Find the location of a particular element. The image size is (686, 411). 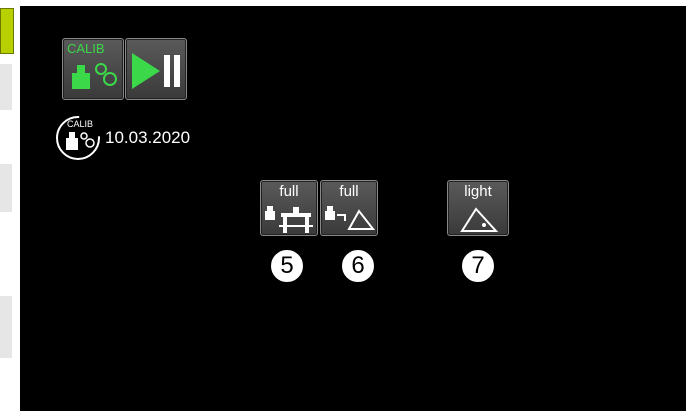

callout-7: 7 is located at coordinates (478, 266).